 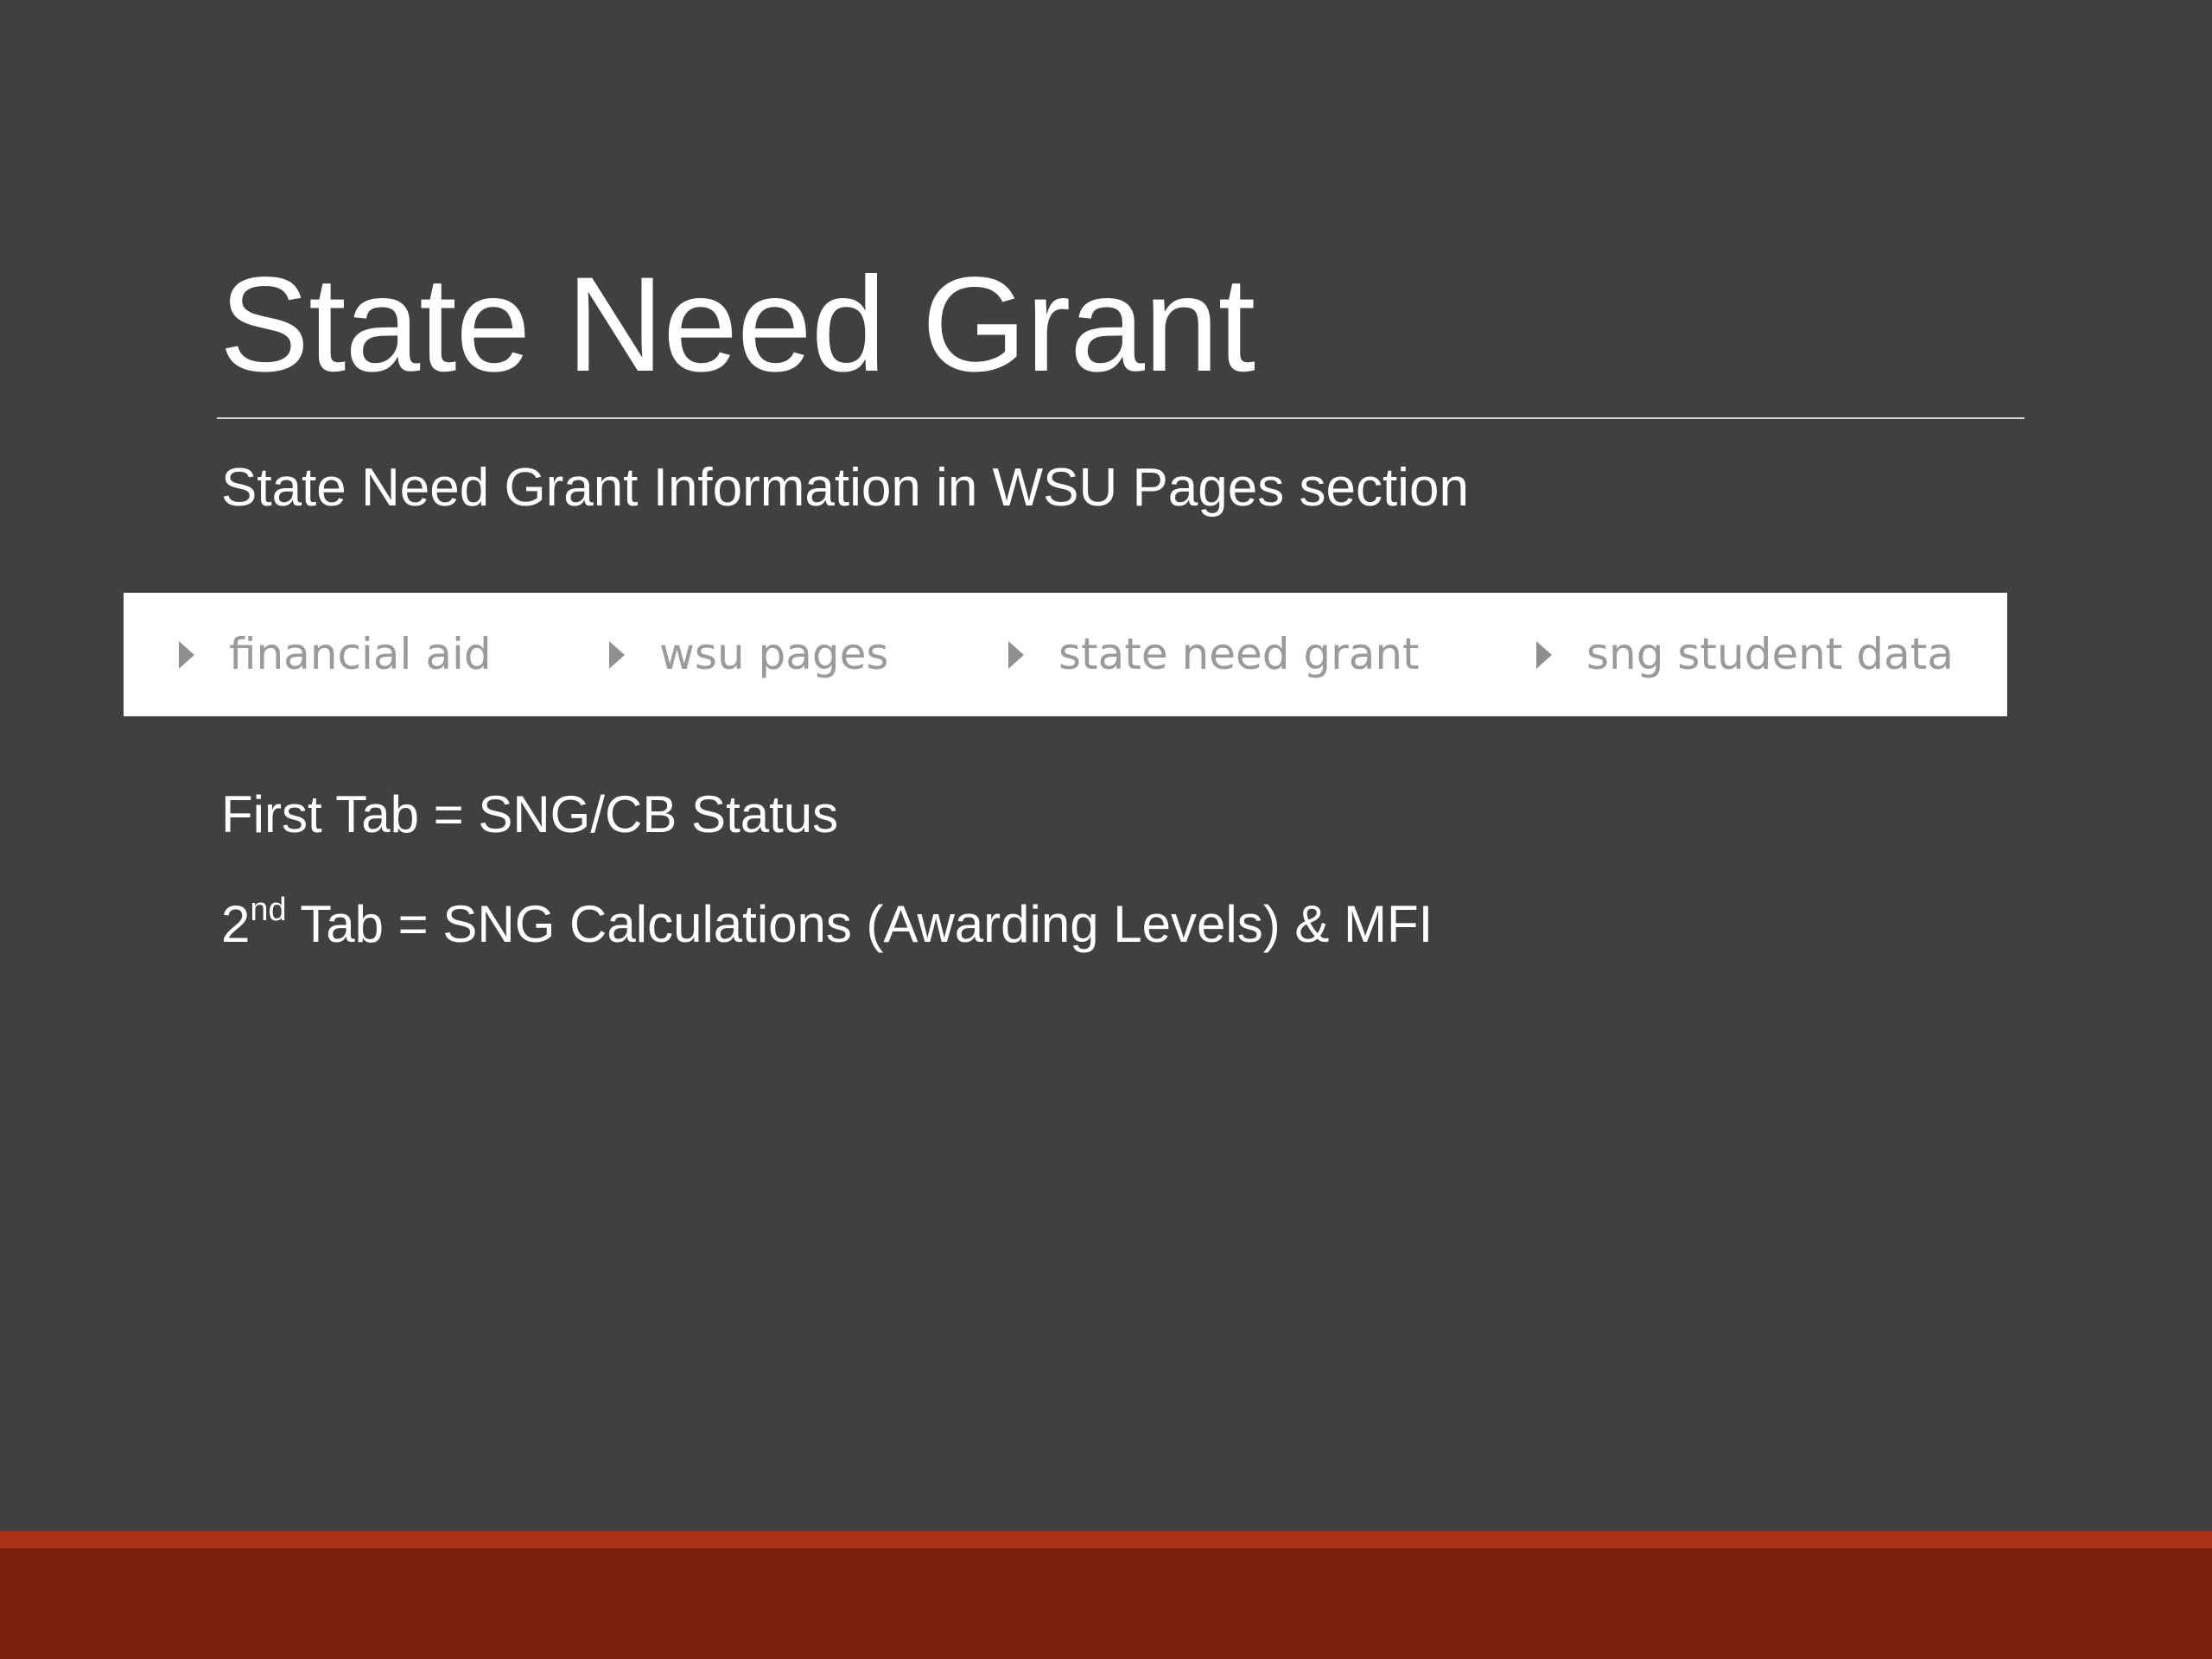 I want to click on breadcrumb-label: state need grant, so click(x=1239, y=654).